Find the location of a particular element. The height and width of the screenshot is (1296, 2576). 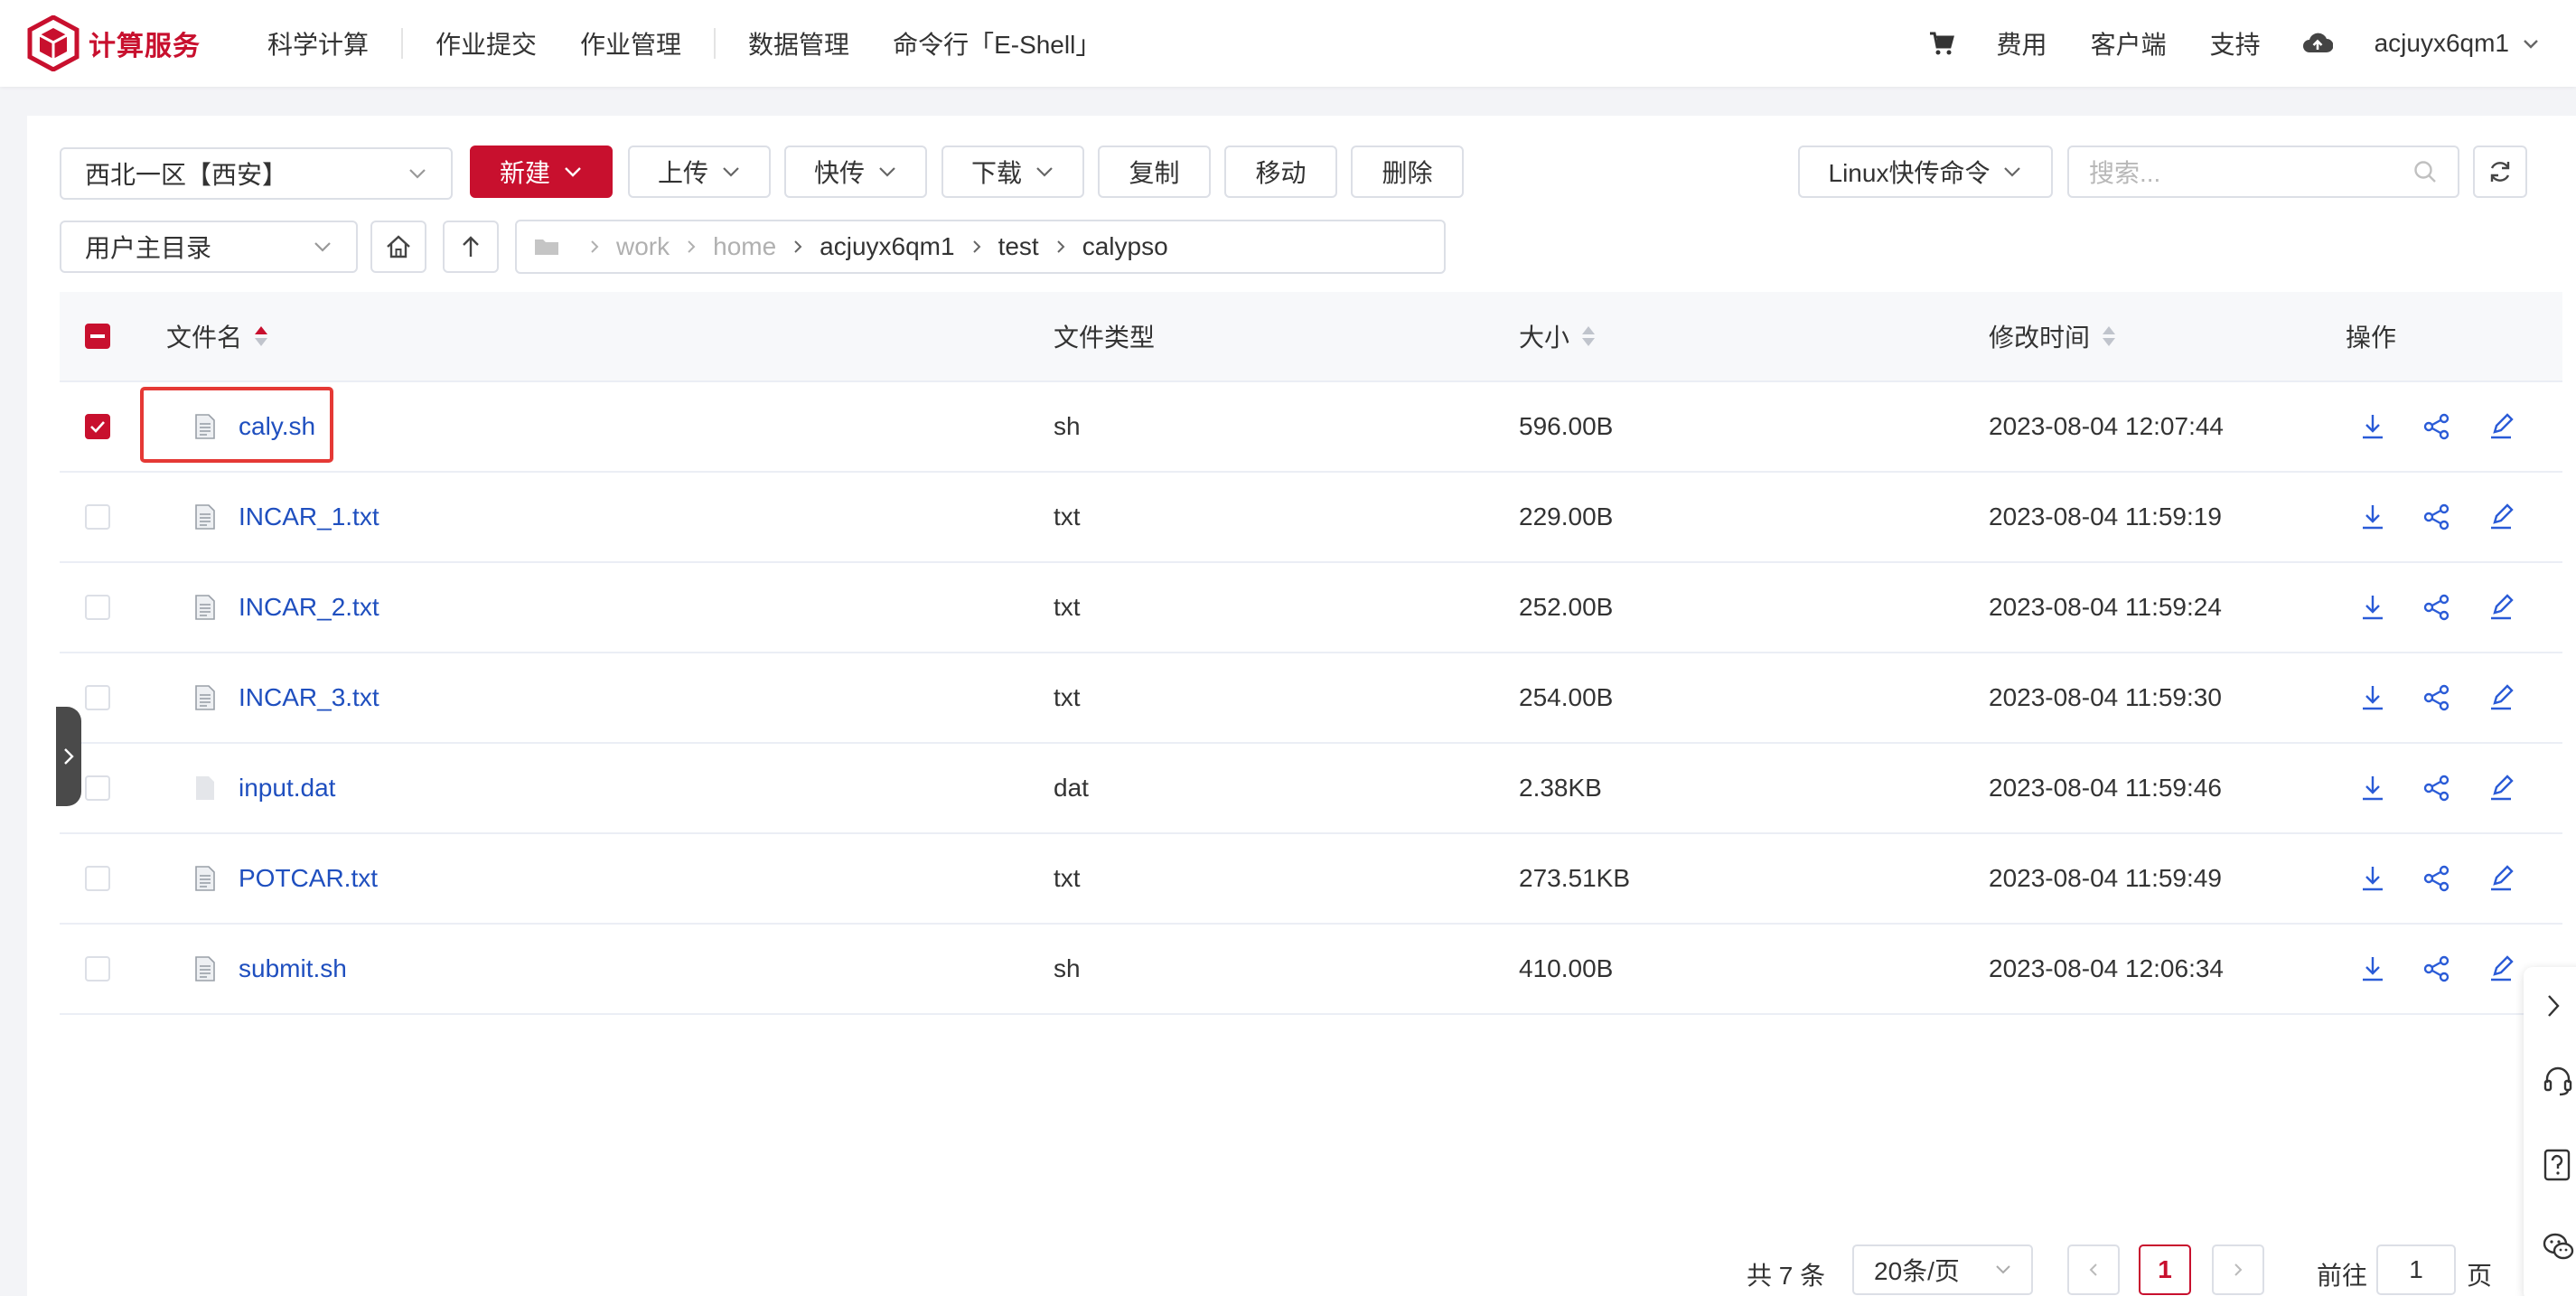

delete-button: 删除 is located at coordinates (1407, 172).